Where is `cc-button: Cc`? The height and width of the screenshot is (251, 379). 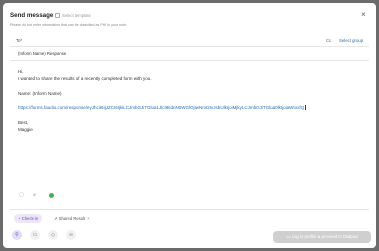
cc-button: Cc is located at coordinates (328, 40).